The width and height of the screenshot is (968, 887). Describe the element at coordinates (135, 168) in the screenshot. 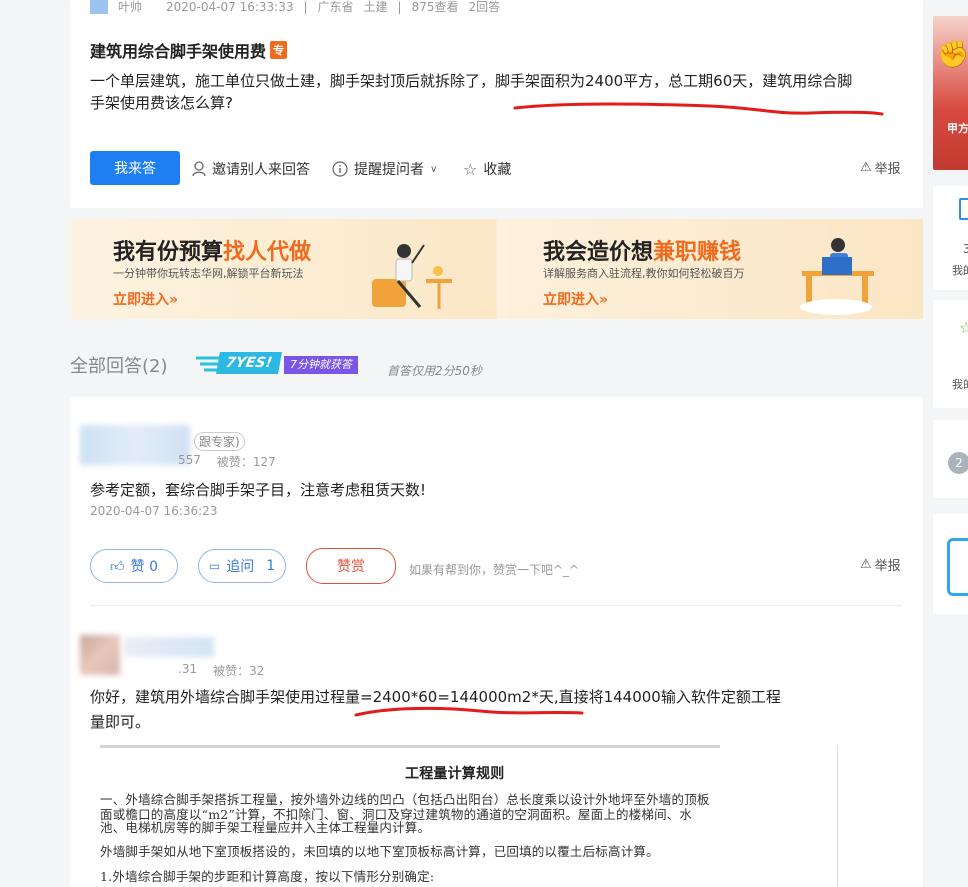

I see `answer-button: 我来答` at that location.